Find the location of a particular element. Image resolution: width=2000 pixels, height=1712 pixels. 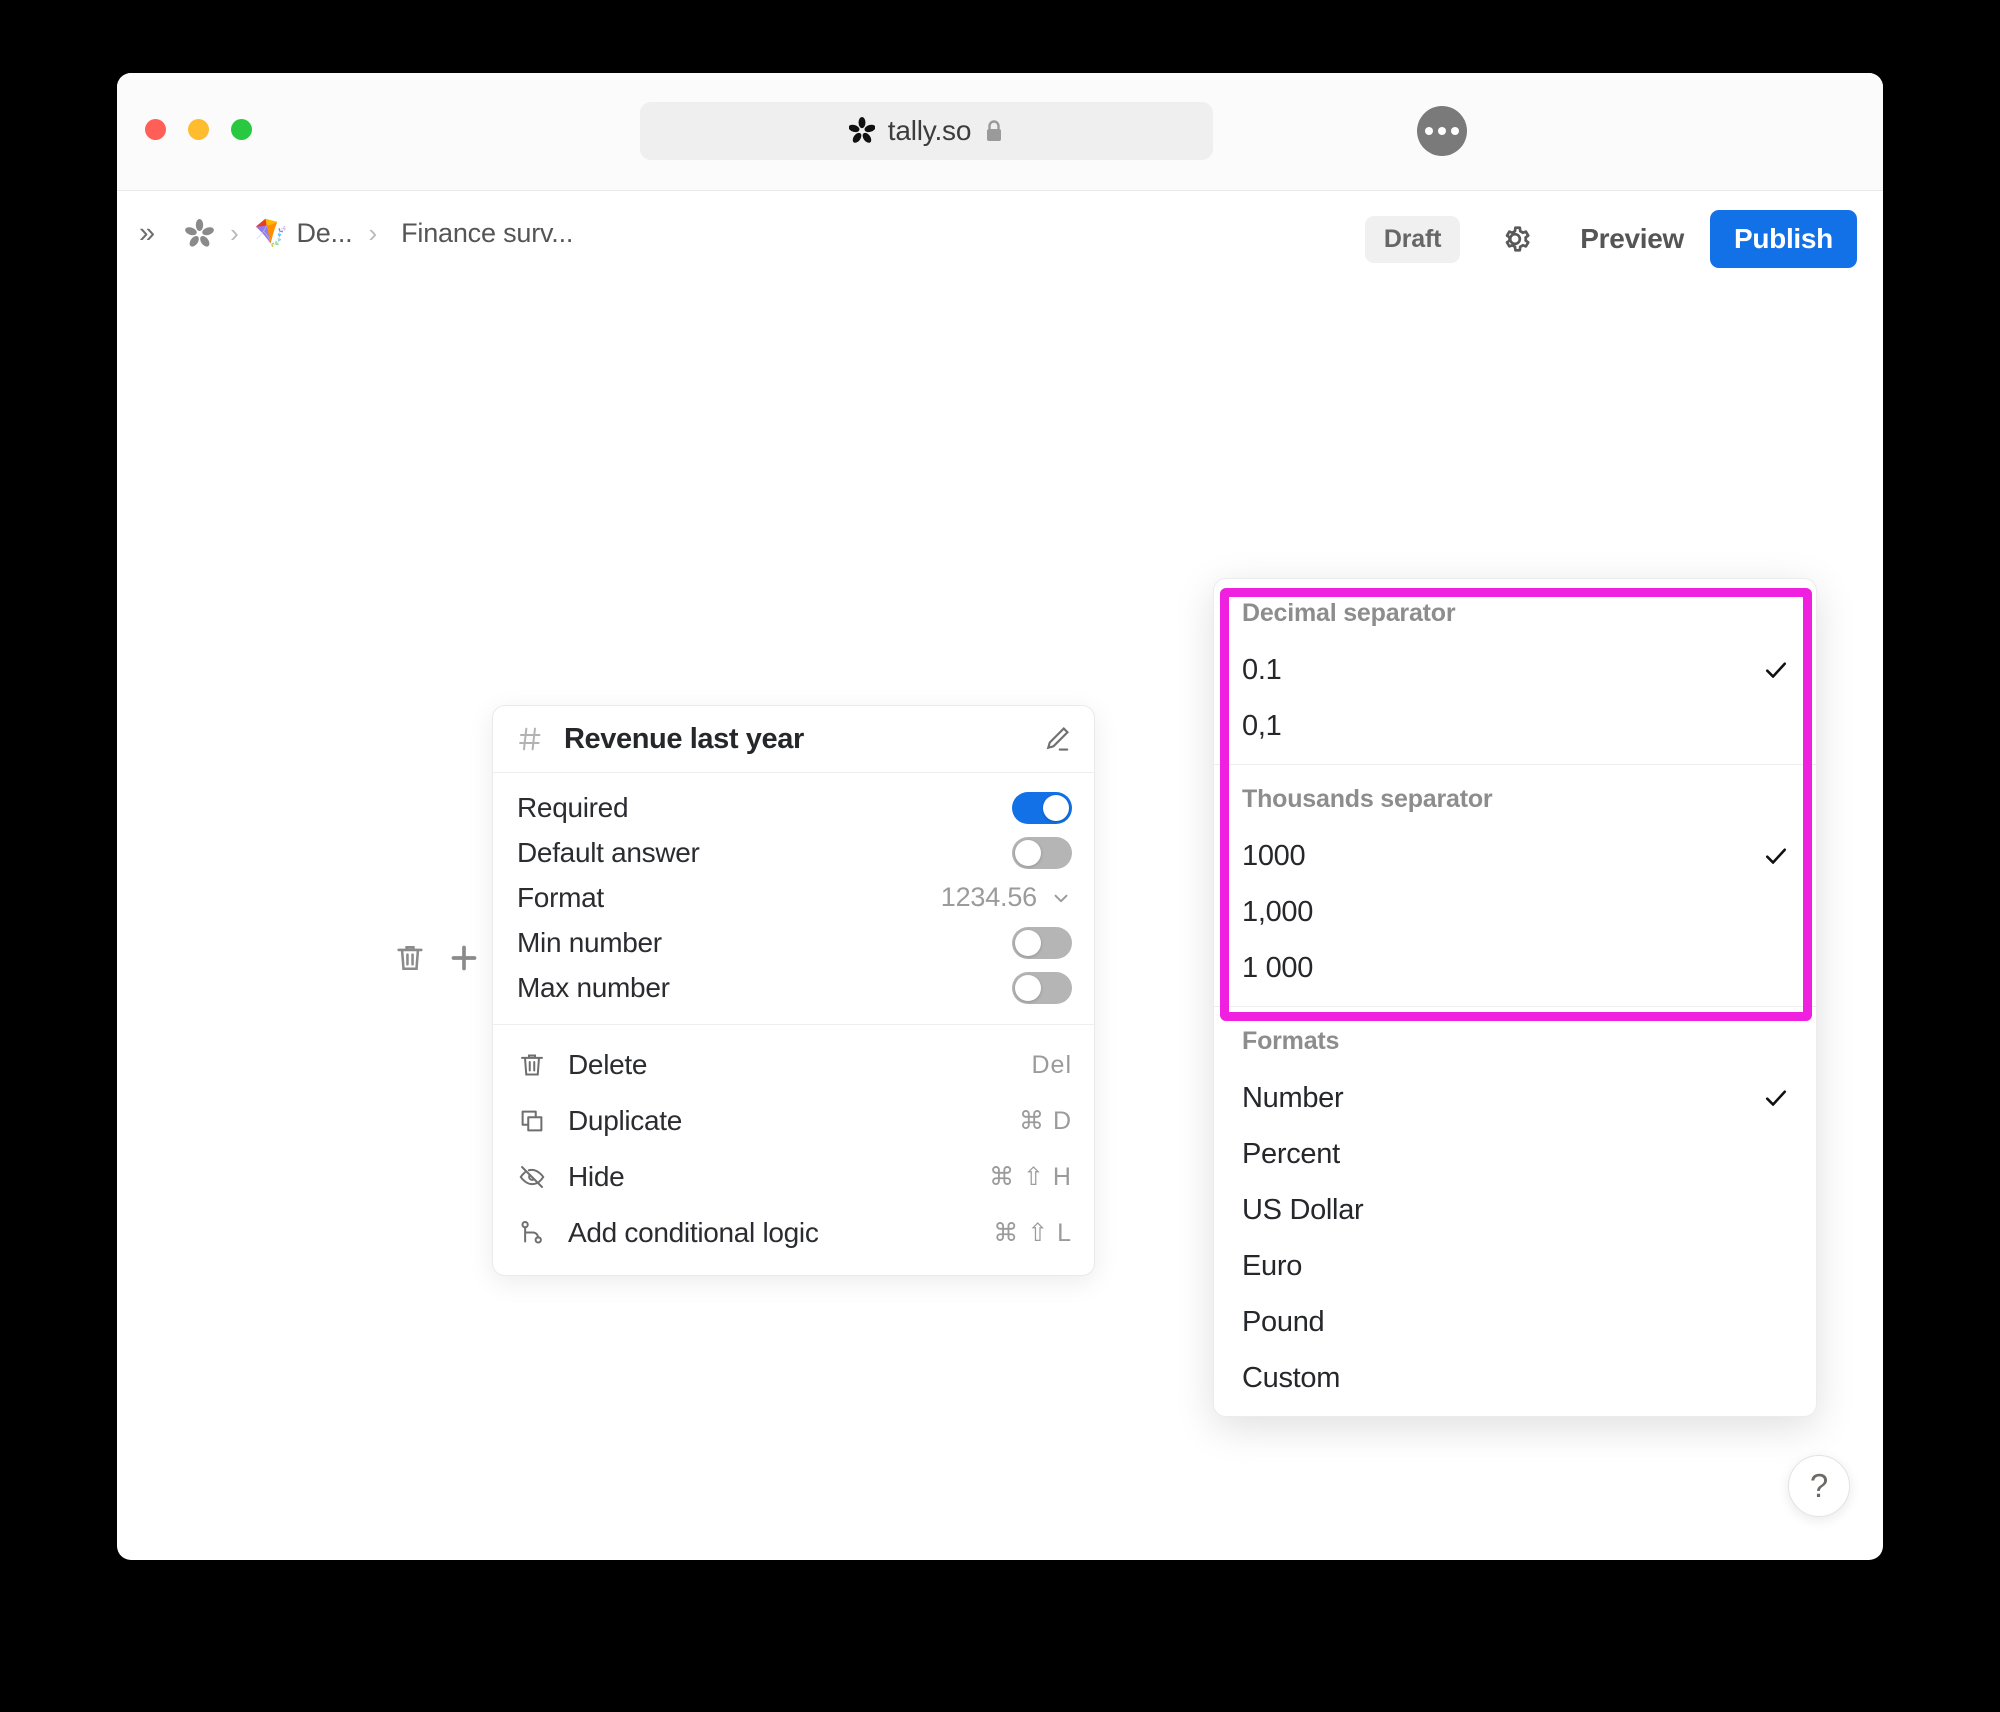

dropdown-section-decimal-separator: Decimal separator 0.1 0,1 is located at coordinates (1515, 671).